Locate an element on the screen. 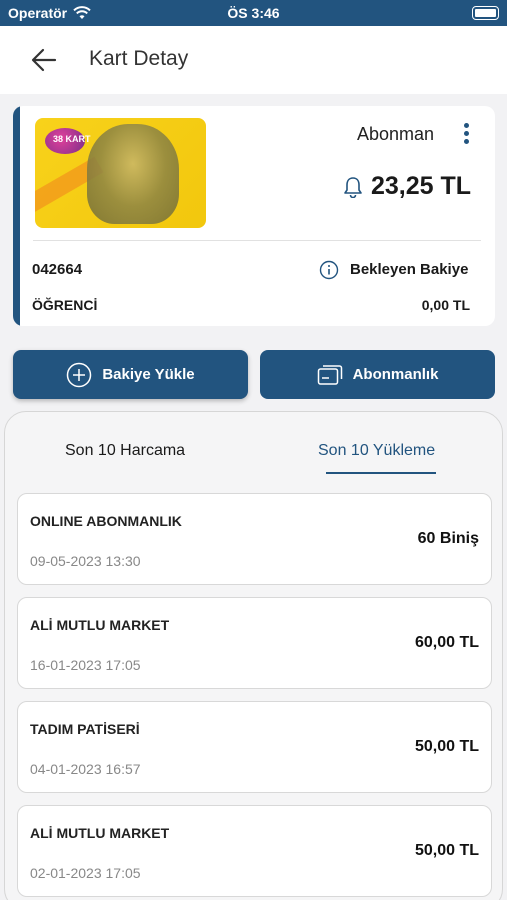  card-logo-text: 38 KART is located at coordinates (72, 139).